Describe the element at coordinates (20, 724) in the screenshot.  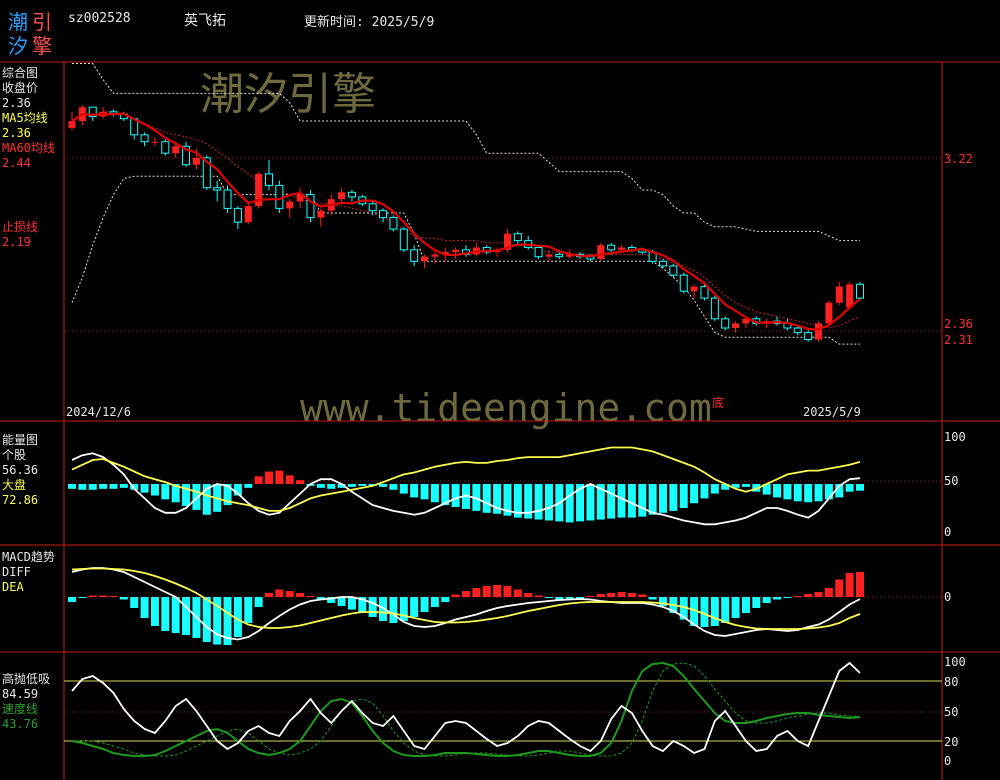
I see `speed-value: 43.76` at that location.